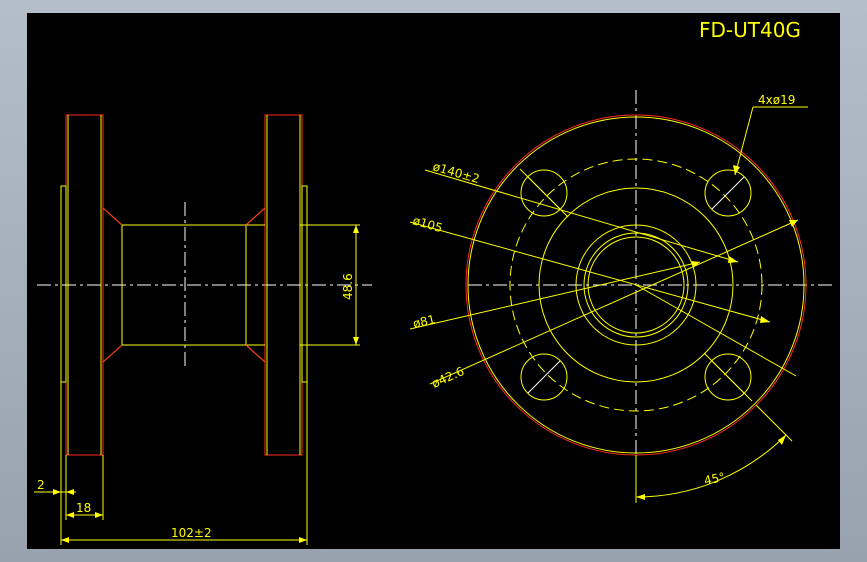 This screenshot has width=867, height=562. What do you see at coordinates (728, 193) in the screenshot?
I see `bolt-hole-tr-axis` at bounding box center [728, 193].